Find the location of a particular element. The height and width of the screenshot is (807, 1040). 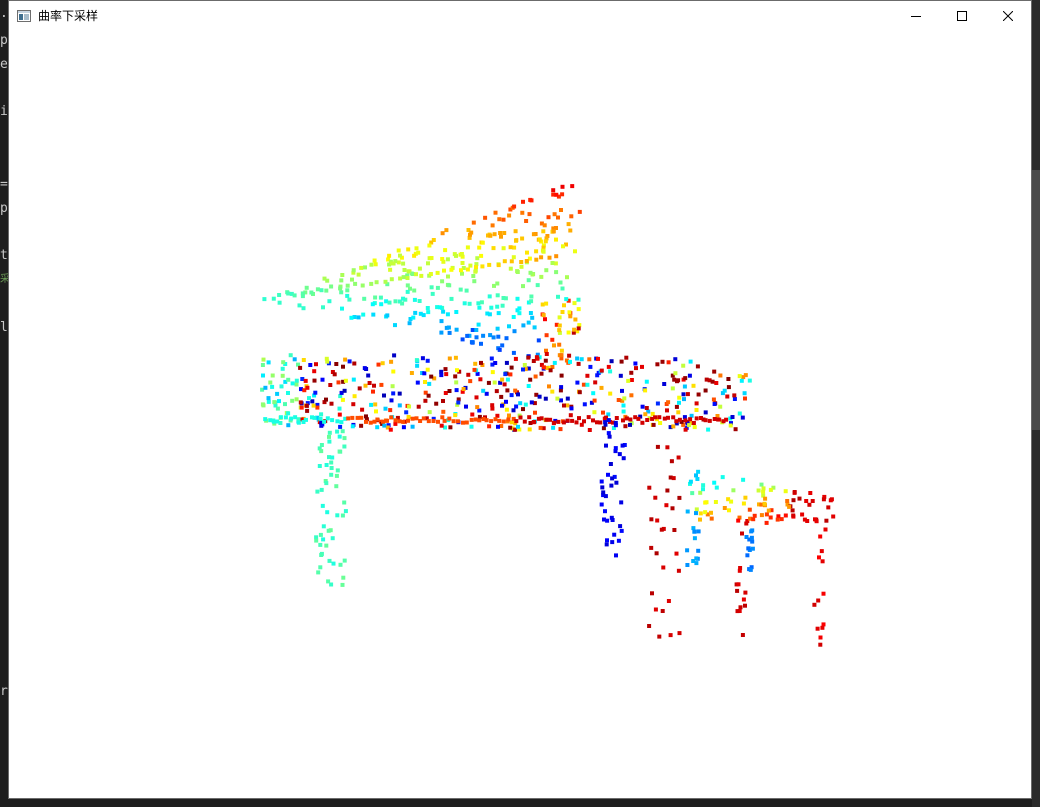

maximize-button is located at coordinates (962, 16).